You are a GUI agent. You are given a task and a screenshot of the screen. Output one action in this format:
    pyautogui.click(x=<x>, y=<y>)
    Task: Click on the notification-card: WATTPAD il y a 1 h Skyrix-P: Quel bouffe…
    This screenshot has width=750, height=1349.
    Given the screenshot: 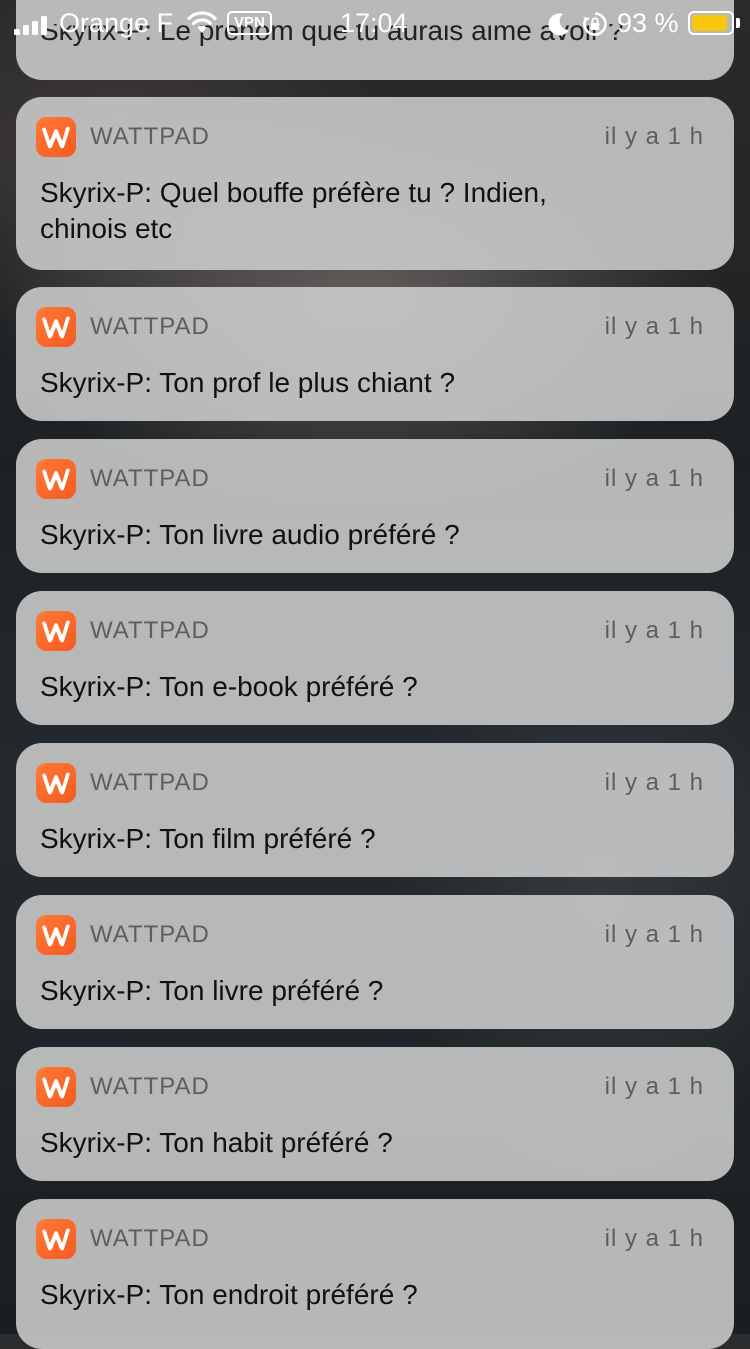 What is the action you would take?
    pyautogui.click(x=375, y=183)
    